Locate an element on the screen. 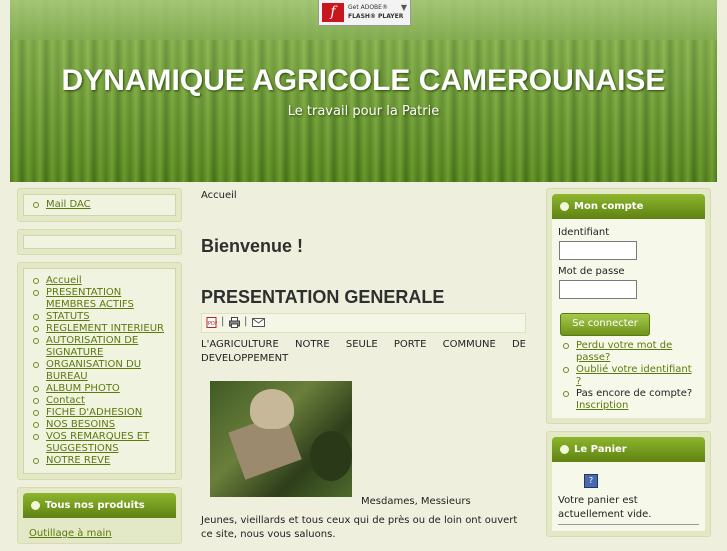 The height and width of the screenshot is (551, 727). products-header: Tous nos produits is located at coordinates (99, 505).